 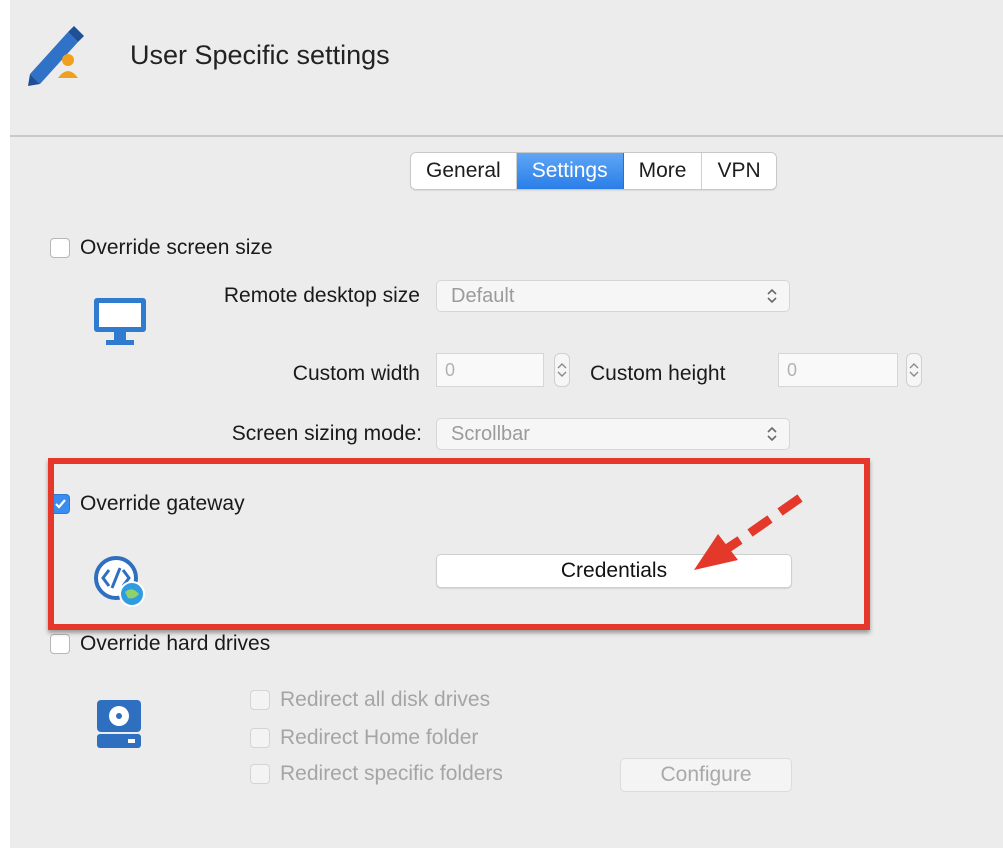 I want to click on pencil-user-icon, so click(x=56, y=56).